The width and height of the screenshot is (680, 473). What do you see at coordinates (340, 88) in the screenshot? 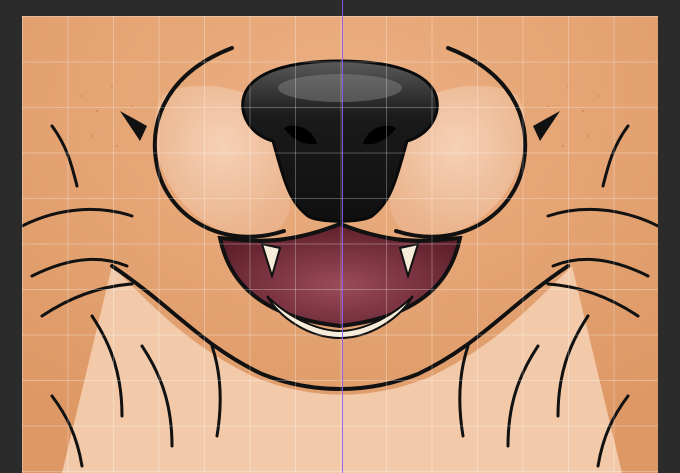
I see `nose-highlight` at bounding box center [340, 88].